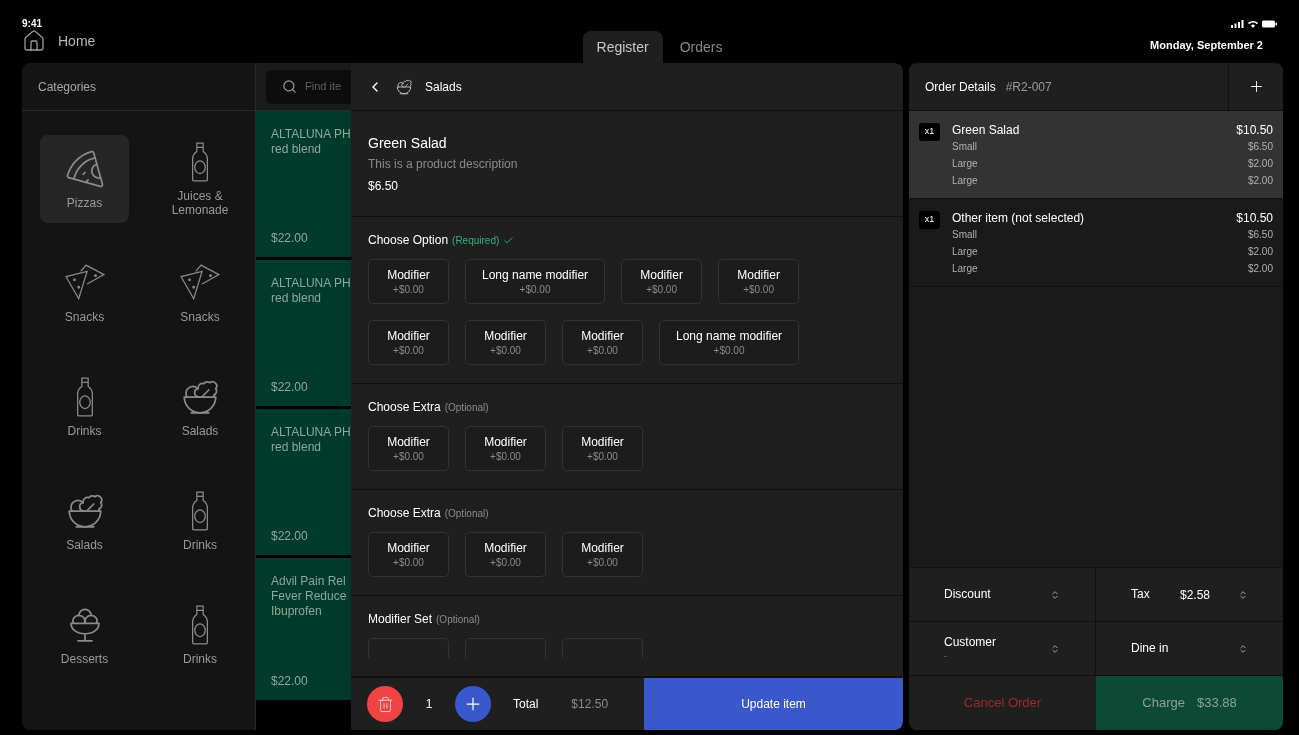  What do you see at coordinates (443, 164) in the screenshot?
I see `product-description: This is a product description` at bounding box center [443, 164].